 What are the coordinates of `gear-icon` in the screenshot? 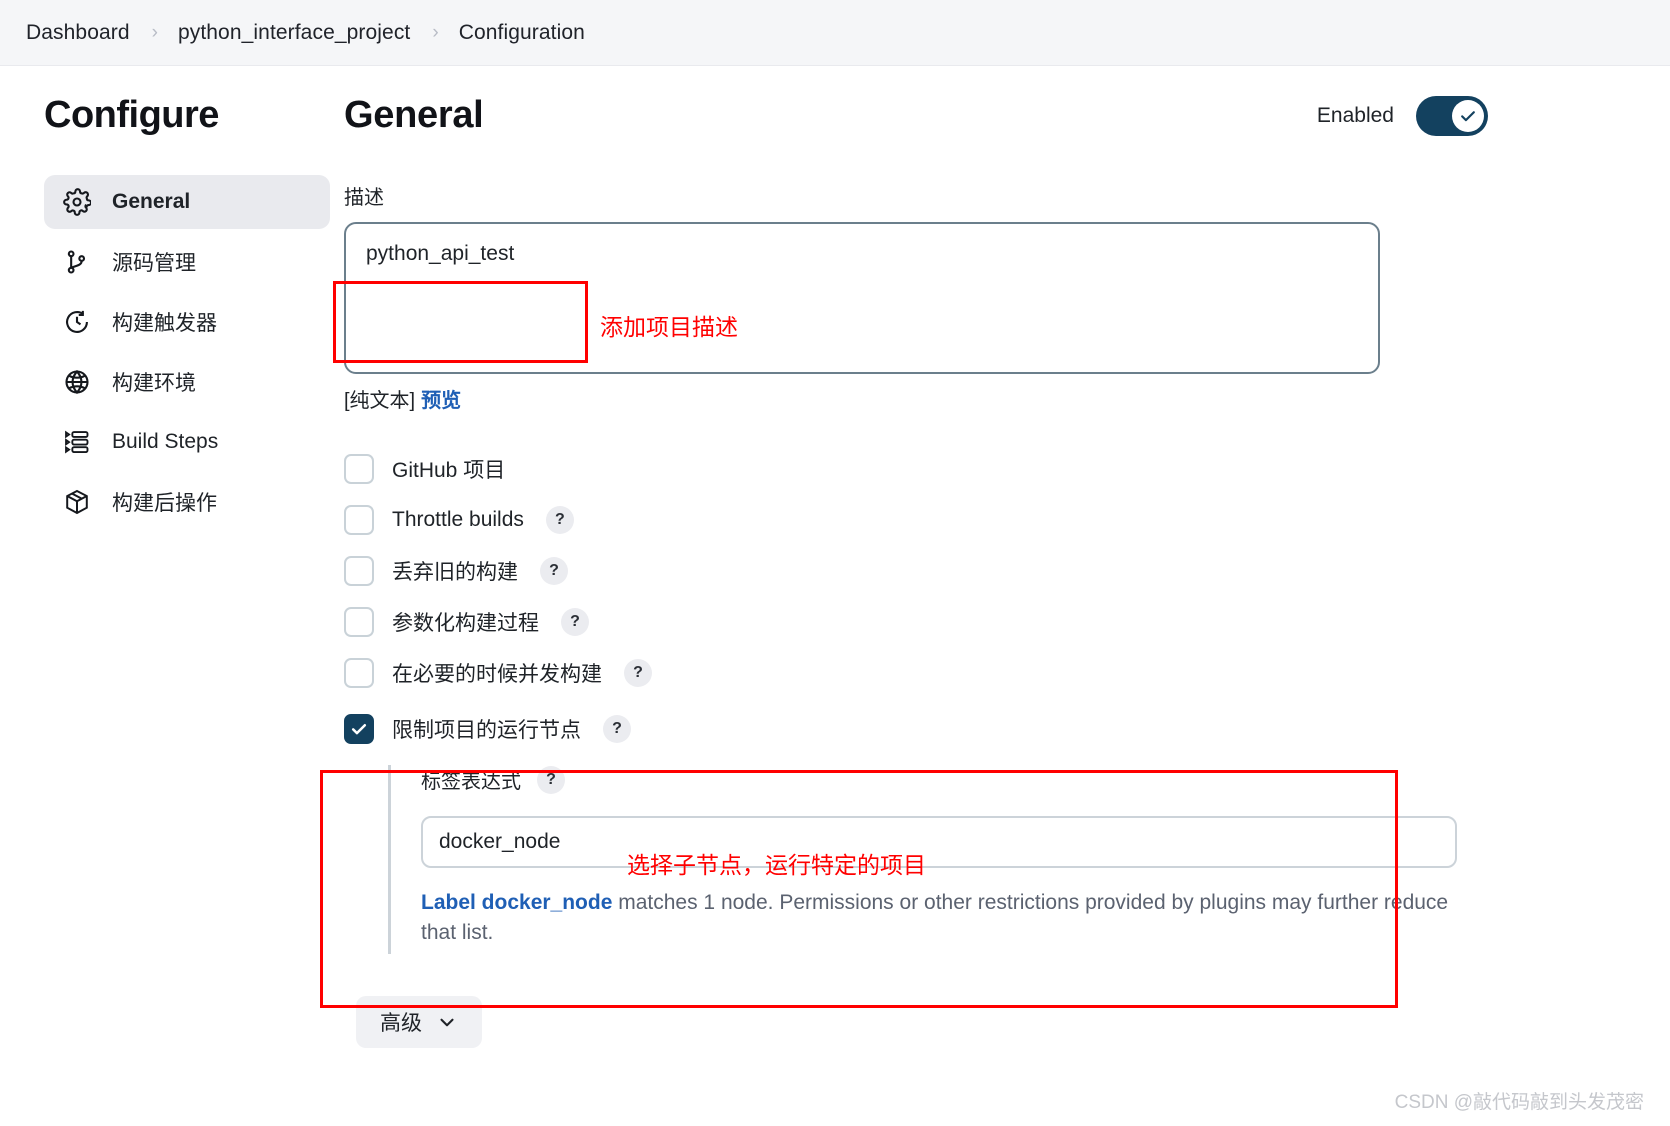 It's located at (77, 202).